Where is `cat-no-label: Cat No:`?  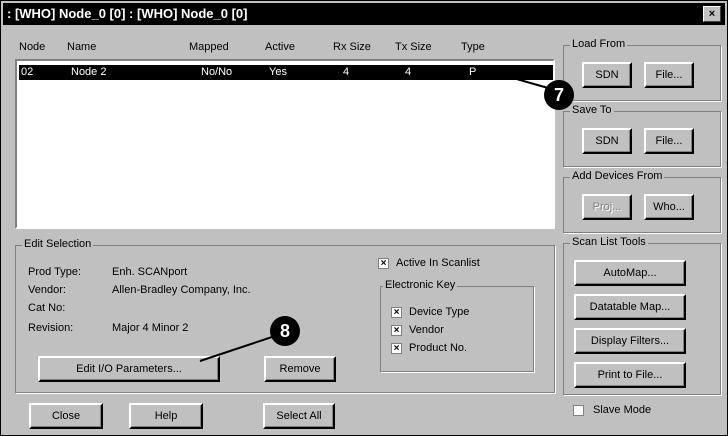 cat-no-label: Cat No: is located at coordinates (47, 308).